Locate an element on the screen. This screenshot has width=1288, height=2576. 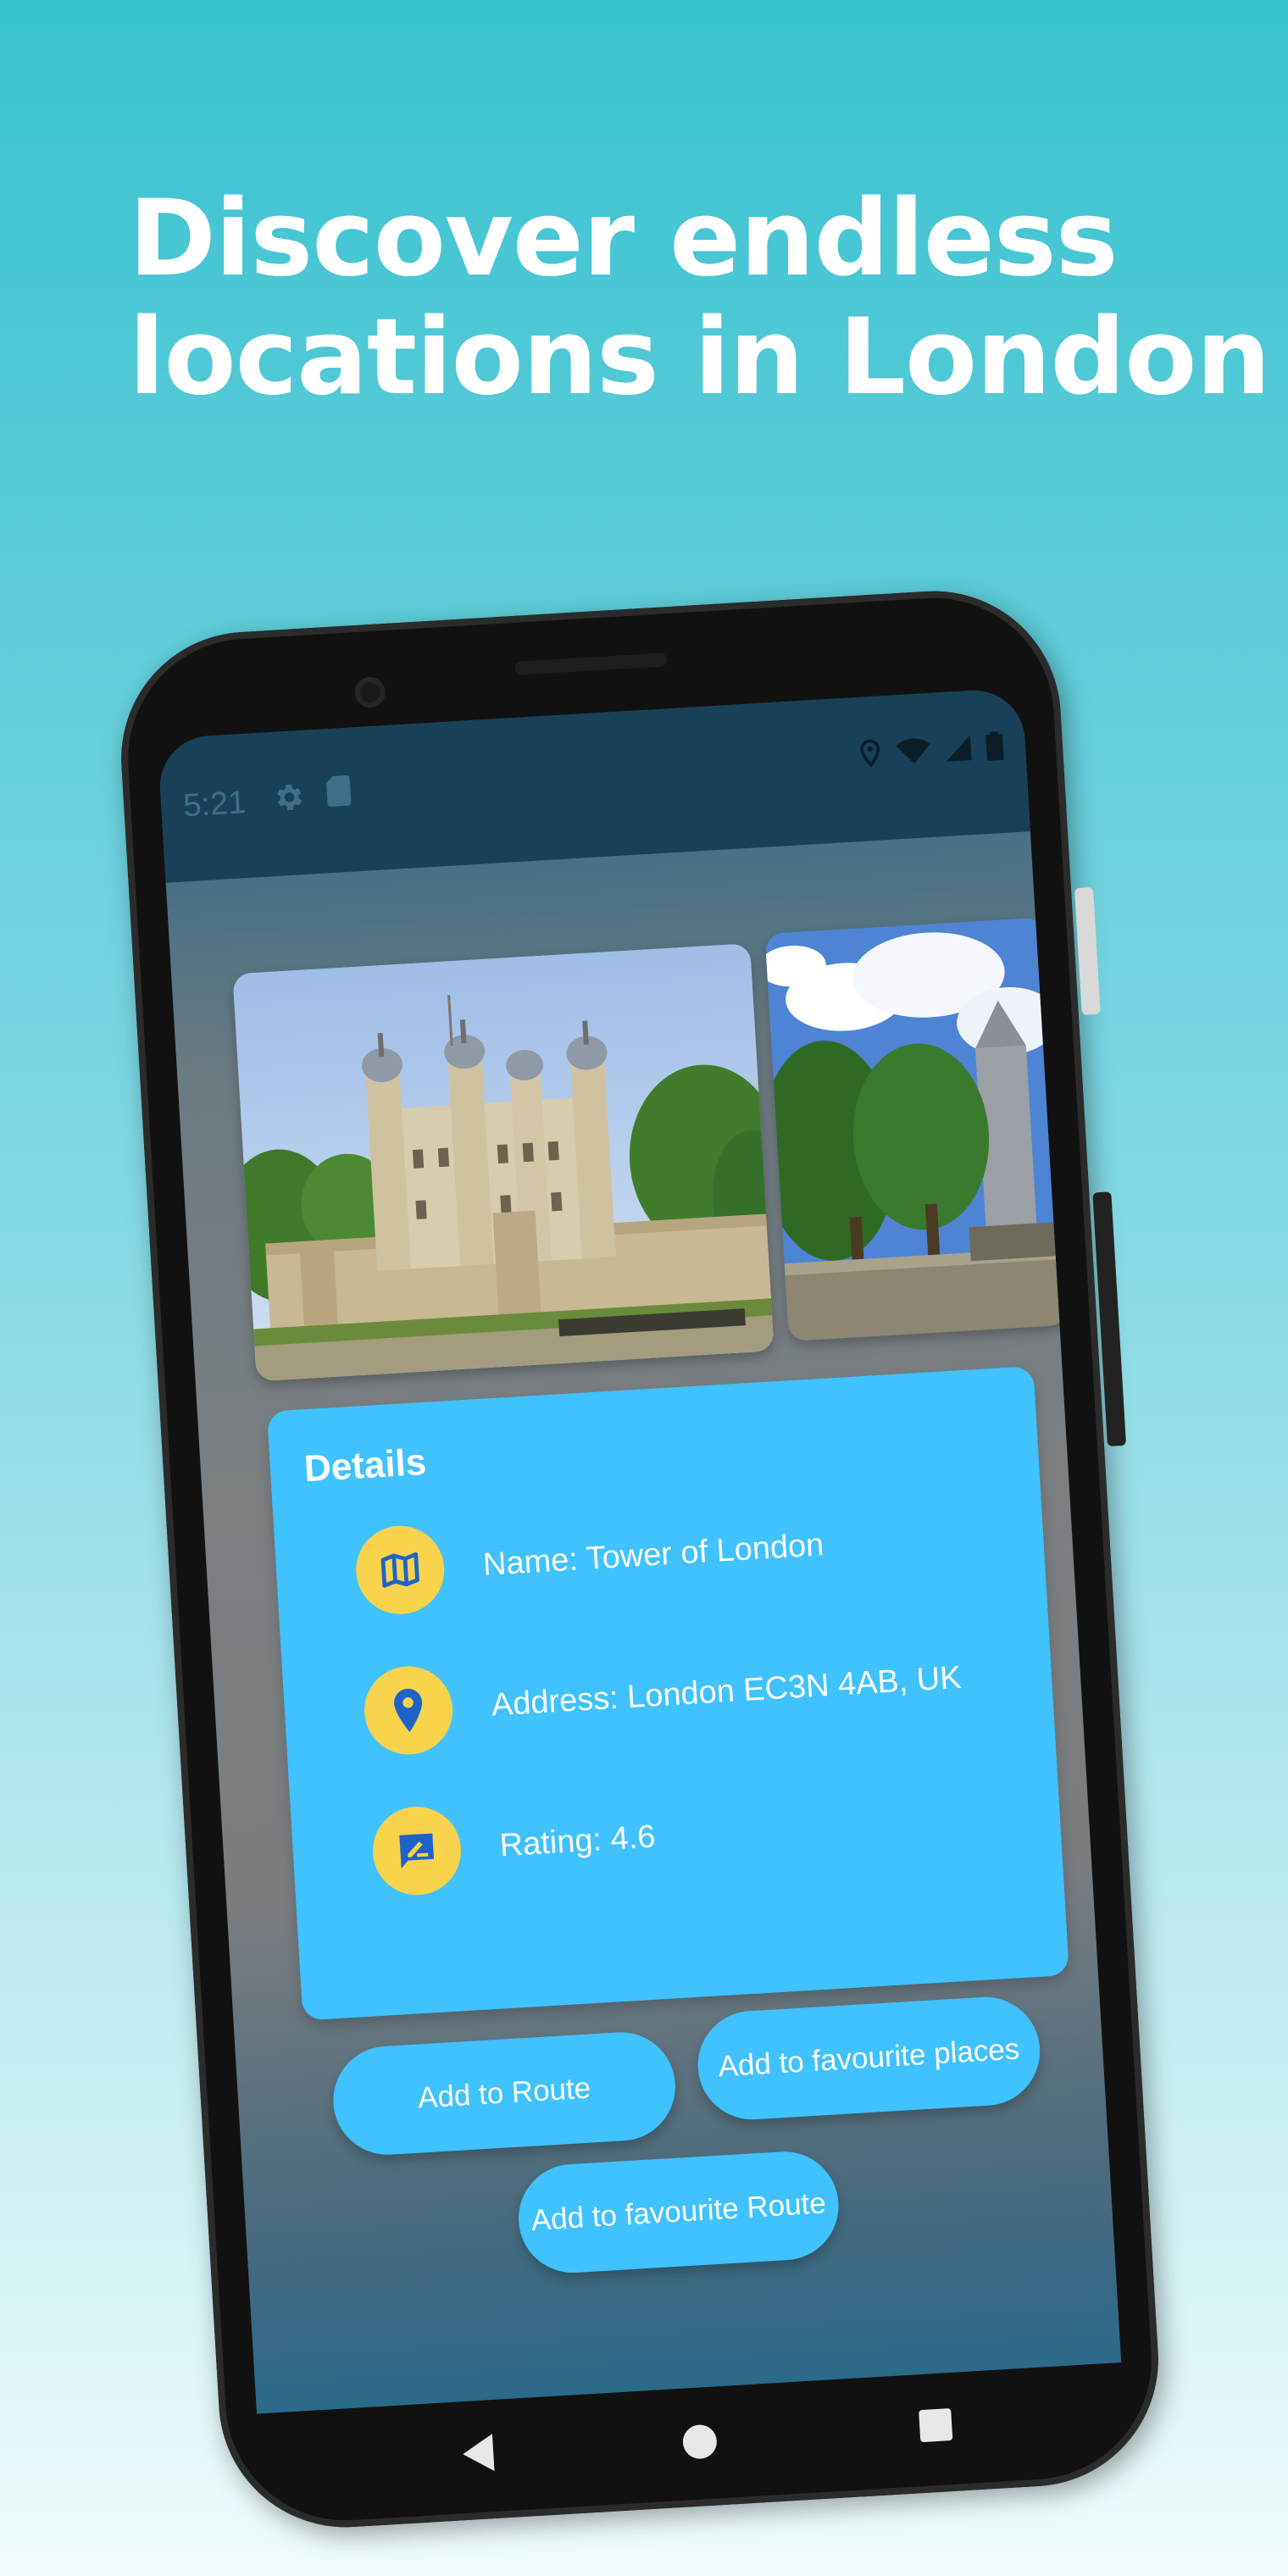
rate-review-icon-badge is located at coordinates (416, 1851).